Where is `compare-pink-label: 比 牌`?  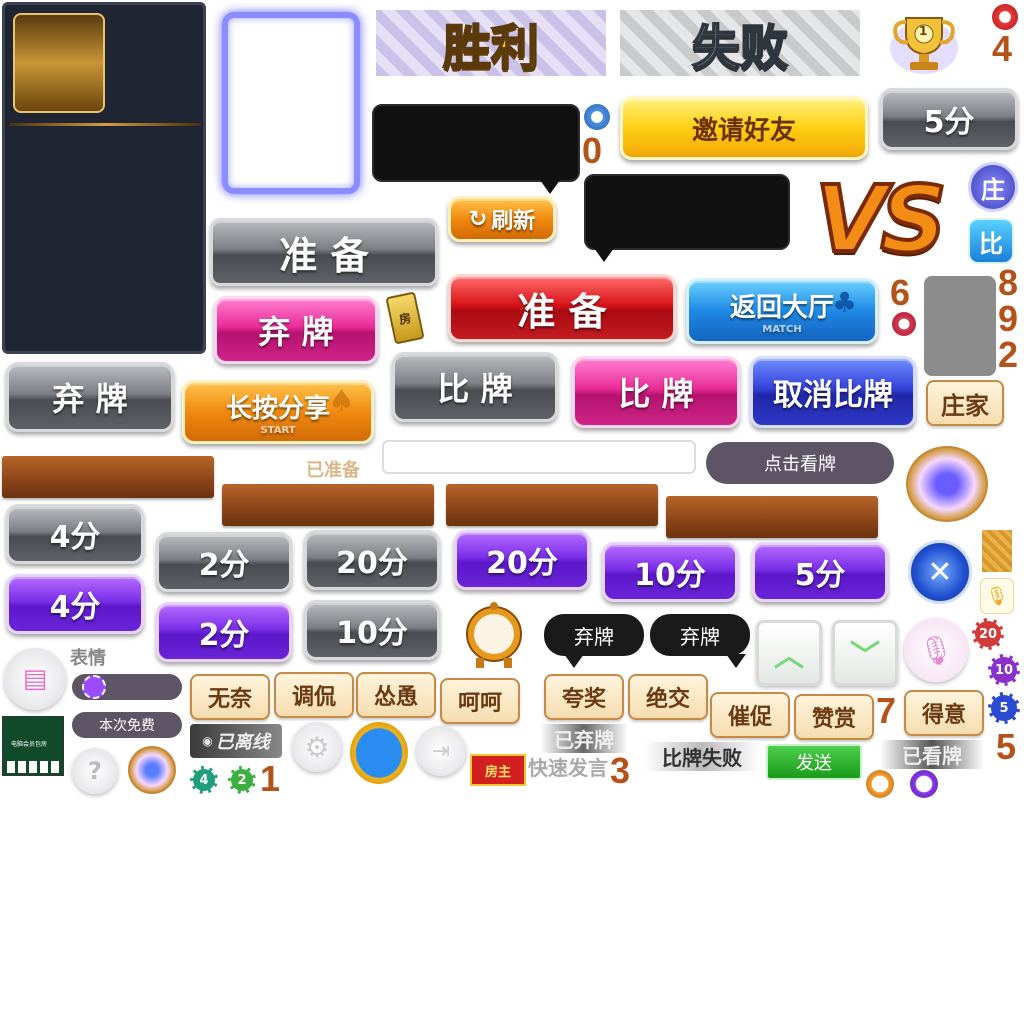
compare-pink-label: 比 牌 is located at coordinates (656, 394).